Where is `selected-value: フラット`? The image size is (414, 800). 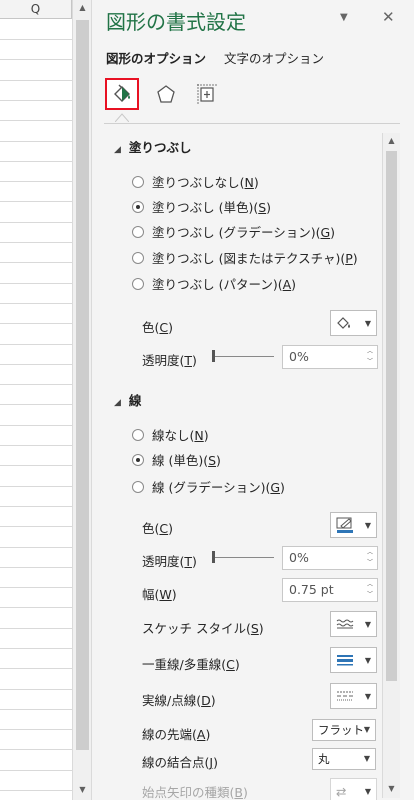 selected-value: フラット is located at coordinates (341, 730).